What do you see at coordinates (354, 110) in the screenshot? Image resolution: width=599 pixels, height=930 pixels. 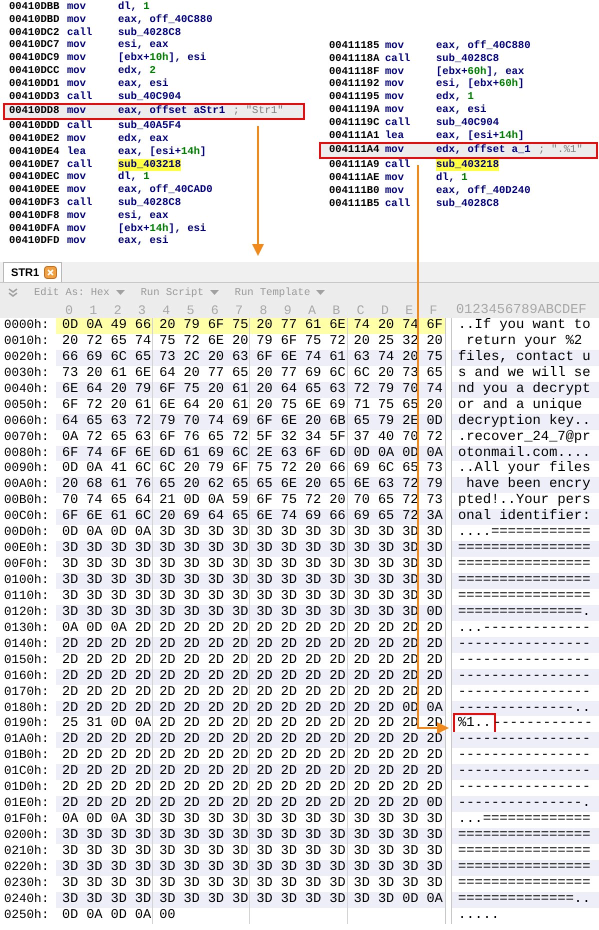 I see `address: 0041119A` at bounding box center [354, 110].